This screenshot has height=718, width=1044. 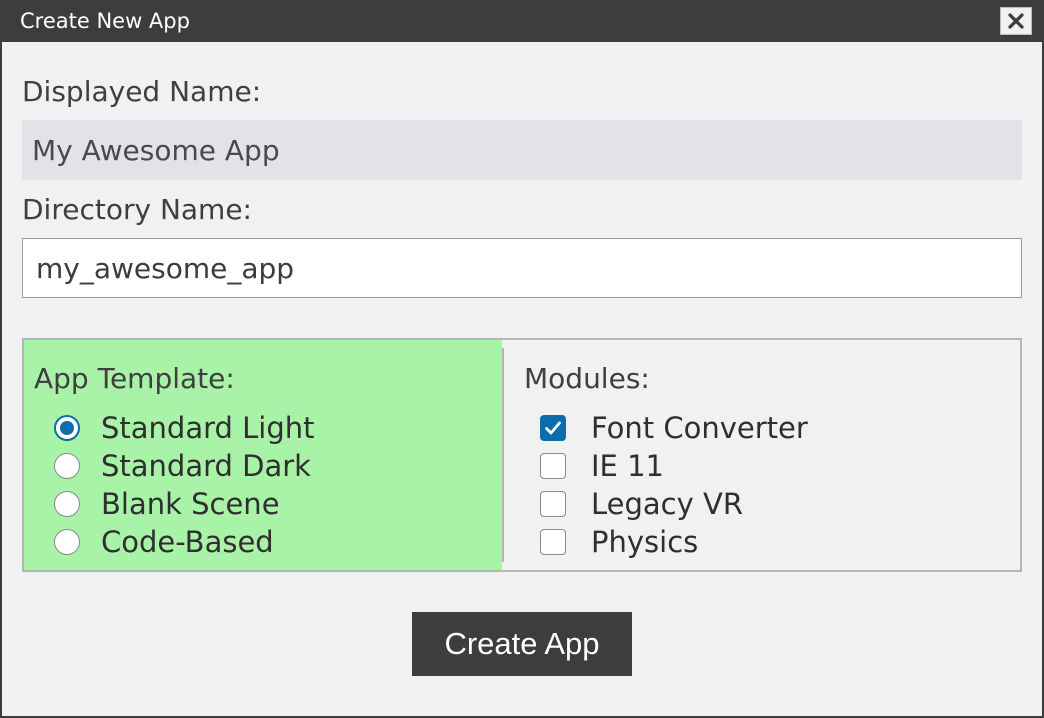 What do you see at coordinates (187, 542) in the screenshot?
I see `template-option-label: Code-Based` at bounding box center [187, 542].